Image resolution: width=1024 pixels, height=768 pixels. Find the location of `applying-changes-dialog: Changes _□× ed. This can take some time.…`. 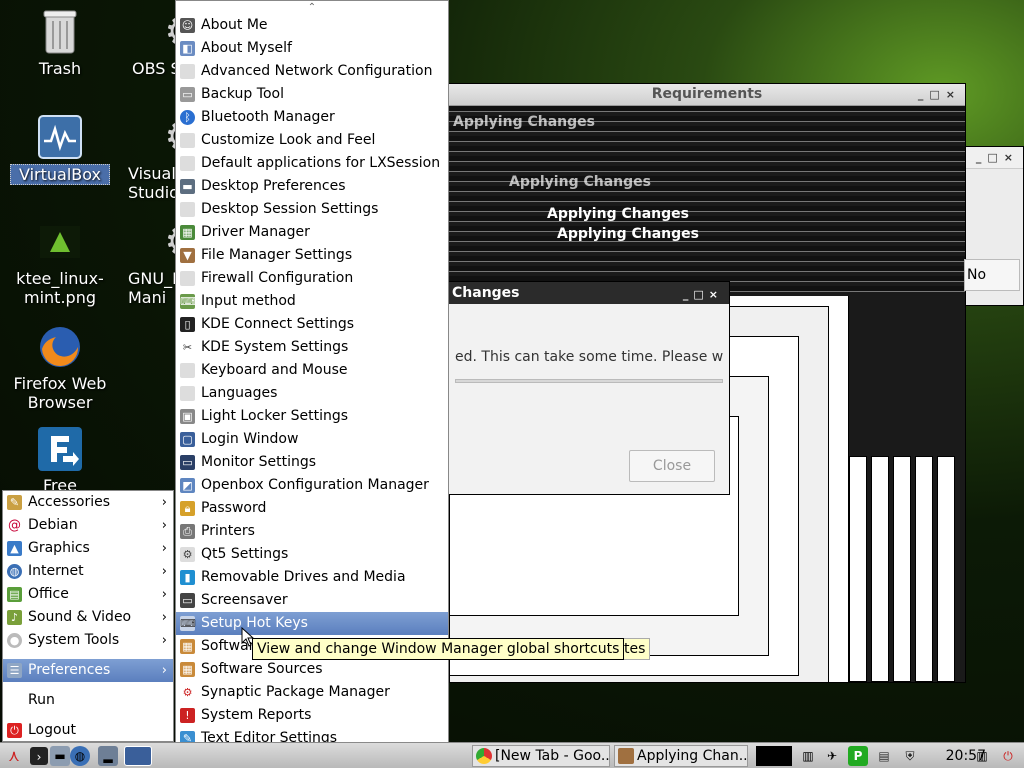

applying-changes-dialog: Changes _□× ed. This can take some time.… is located at coordinates (589, 388).